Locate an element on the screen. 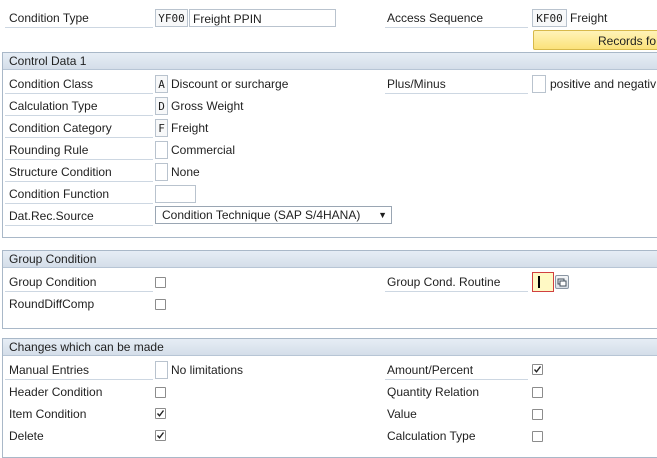 This screenshot has width=657, height=458. value-label: Value is located at coordinates (402, 414).